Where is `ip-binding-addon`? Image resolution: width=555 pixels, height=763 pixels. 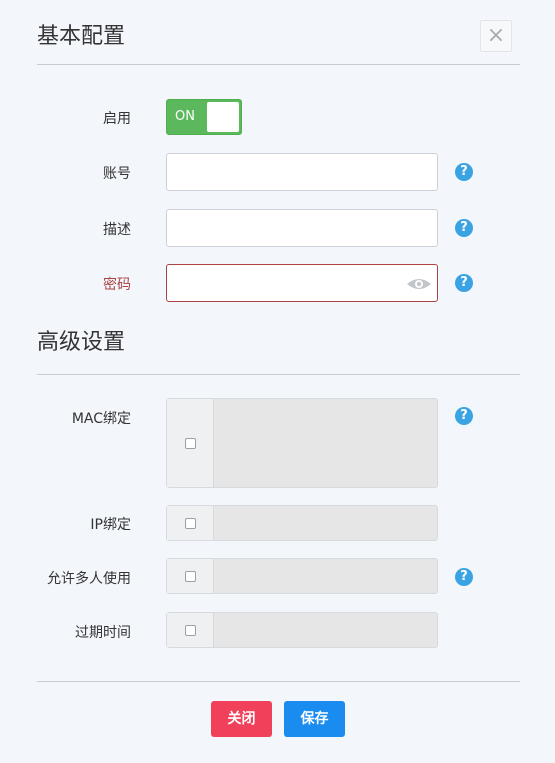 ip-binding-addon is located at coordinates (190, 523).